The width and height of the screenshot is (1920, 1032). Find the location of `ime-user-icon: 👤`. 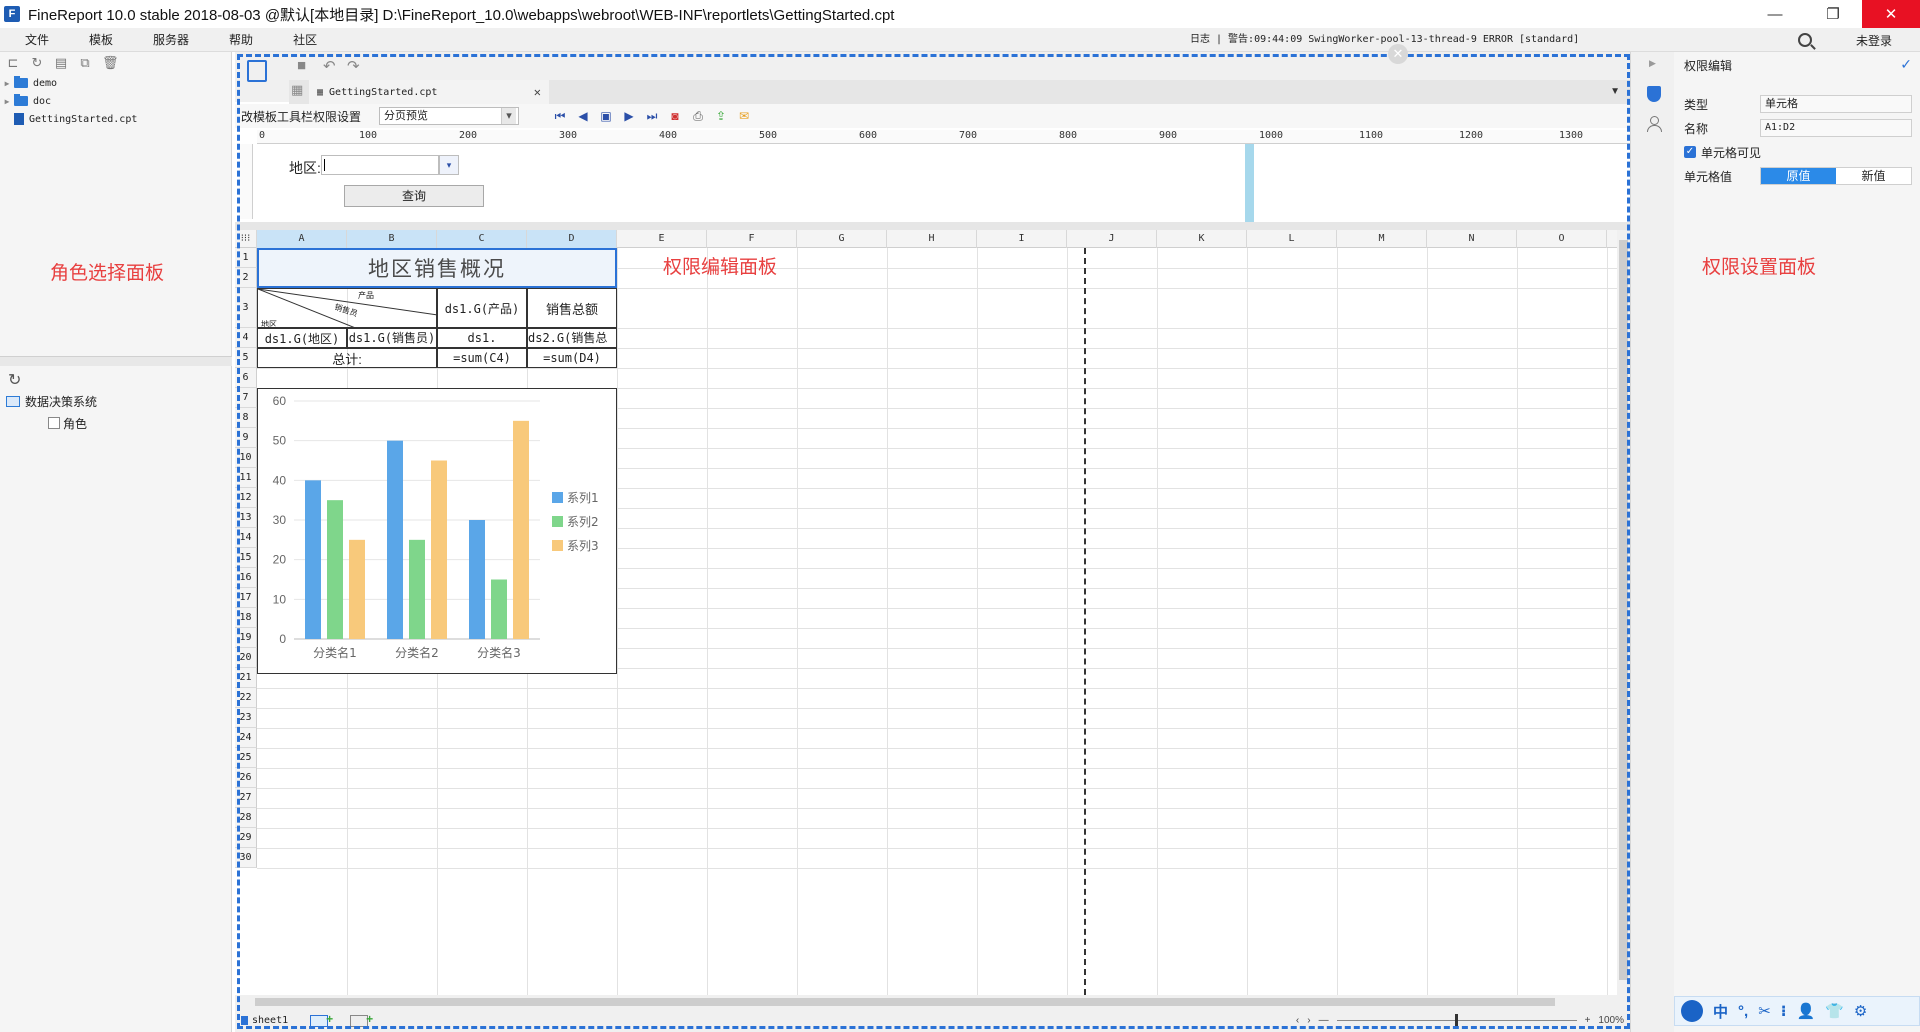

ime-user-icon: 👤 is located at coordinates (1805, 1011).